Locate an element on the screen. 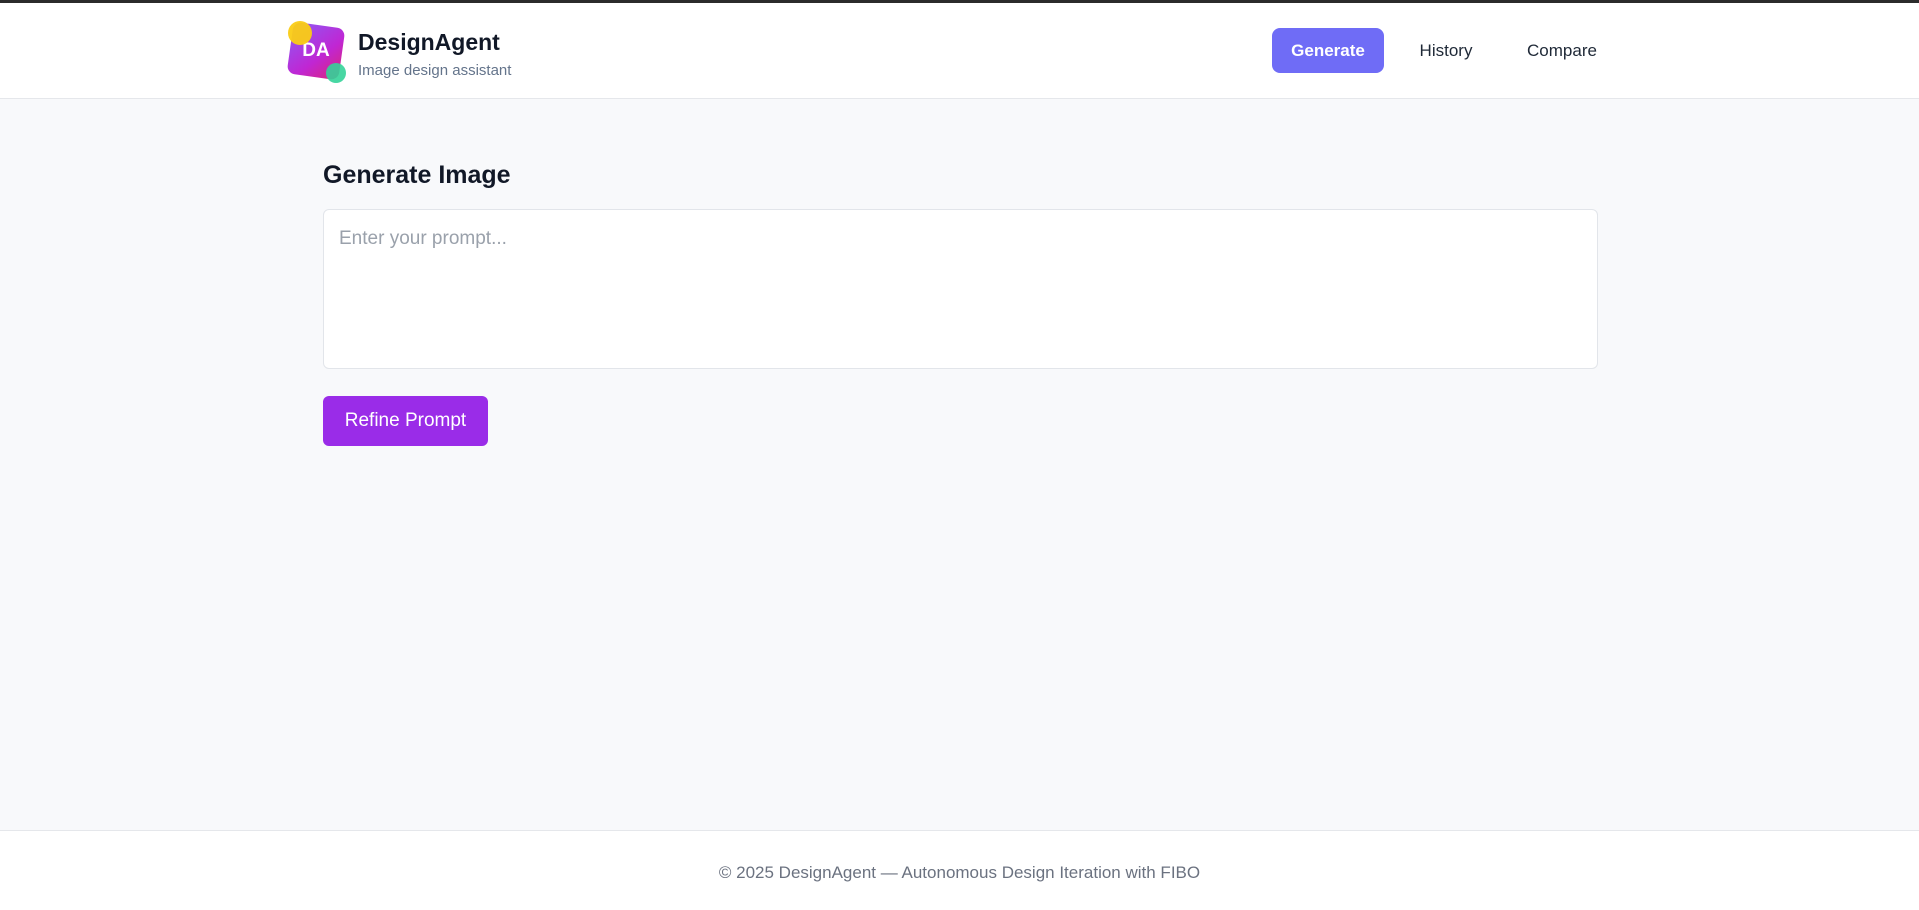  prompt-input is located at coordinates (960, 289).